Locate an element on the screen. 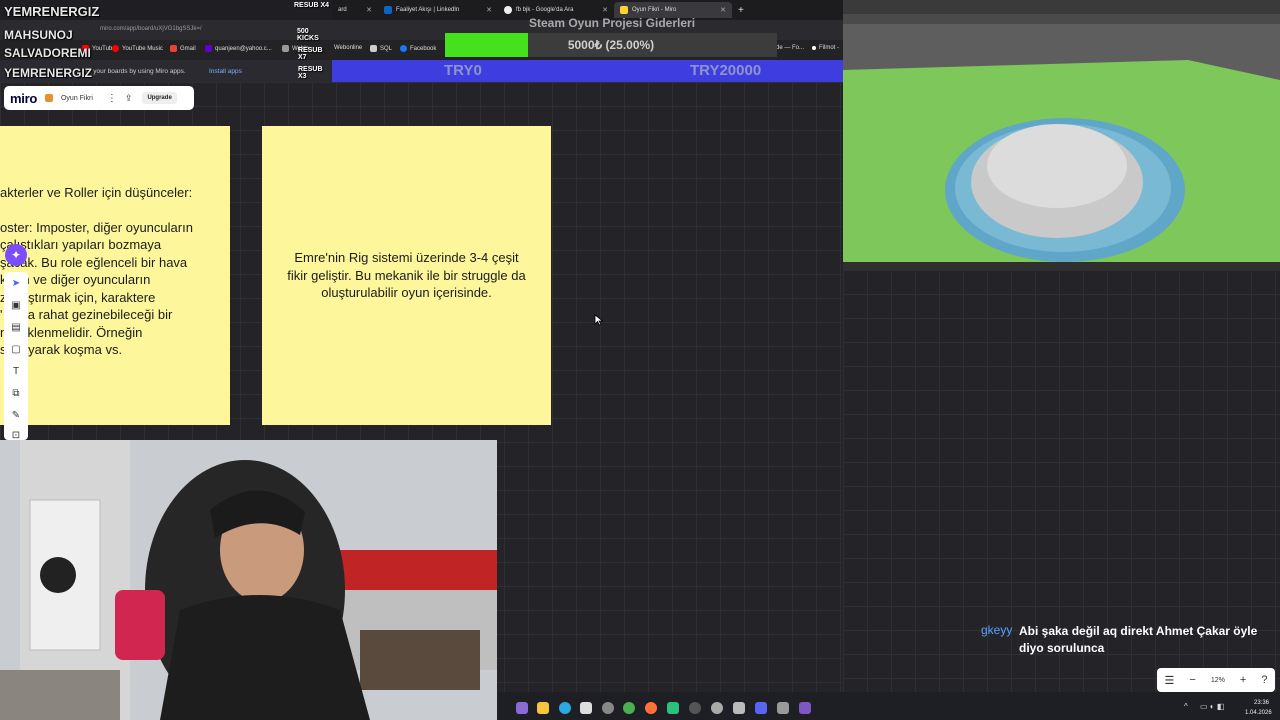  unity-icon is located at coordinates (739, 708).